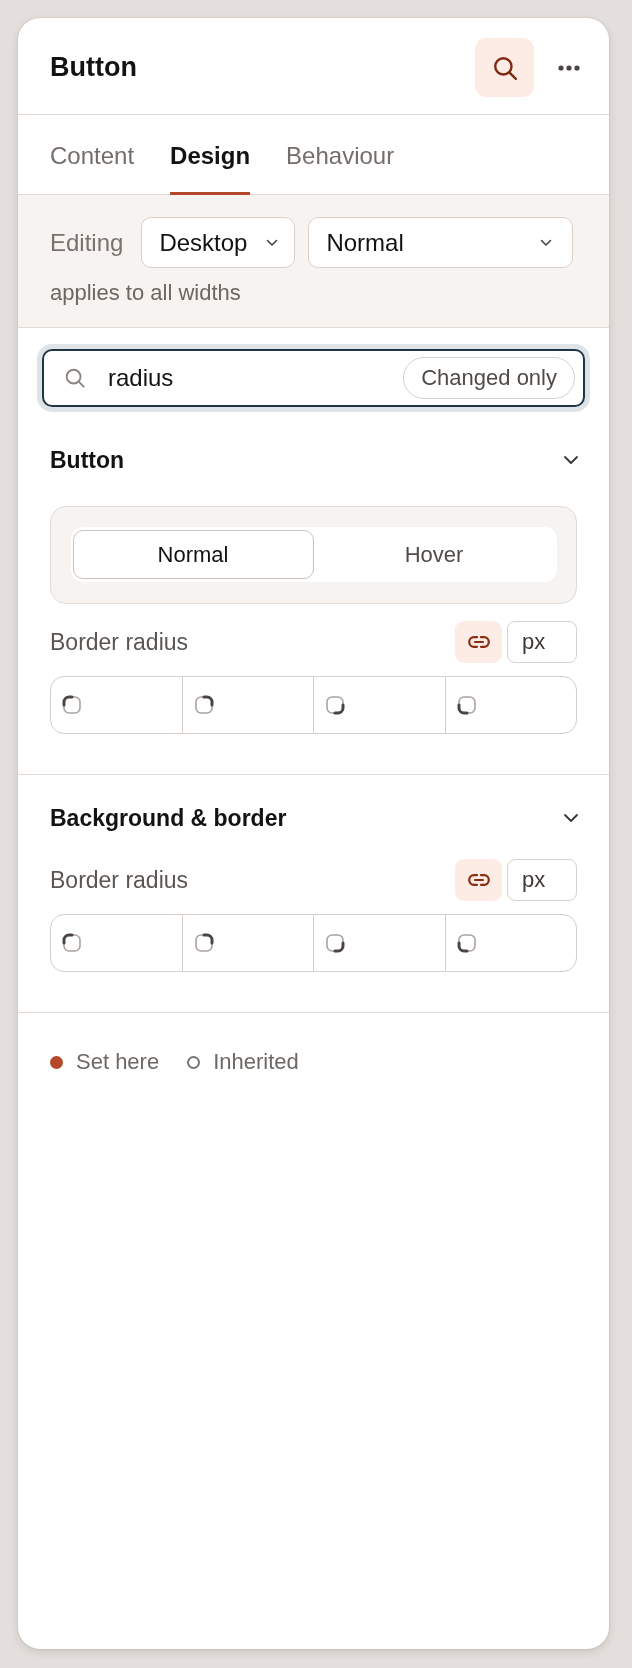  What do you see at coordinates (168, 818) in the screenshot?
I see `section-title: Background & border` at bounding box center [168, 818].